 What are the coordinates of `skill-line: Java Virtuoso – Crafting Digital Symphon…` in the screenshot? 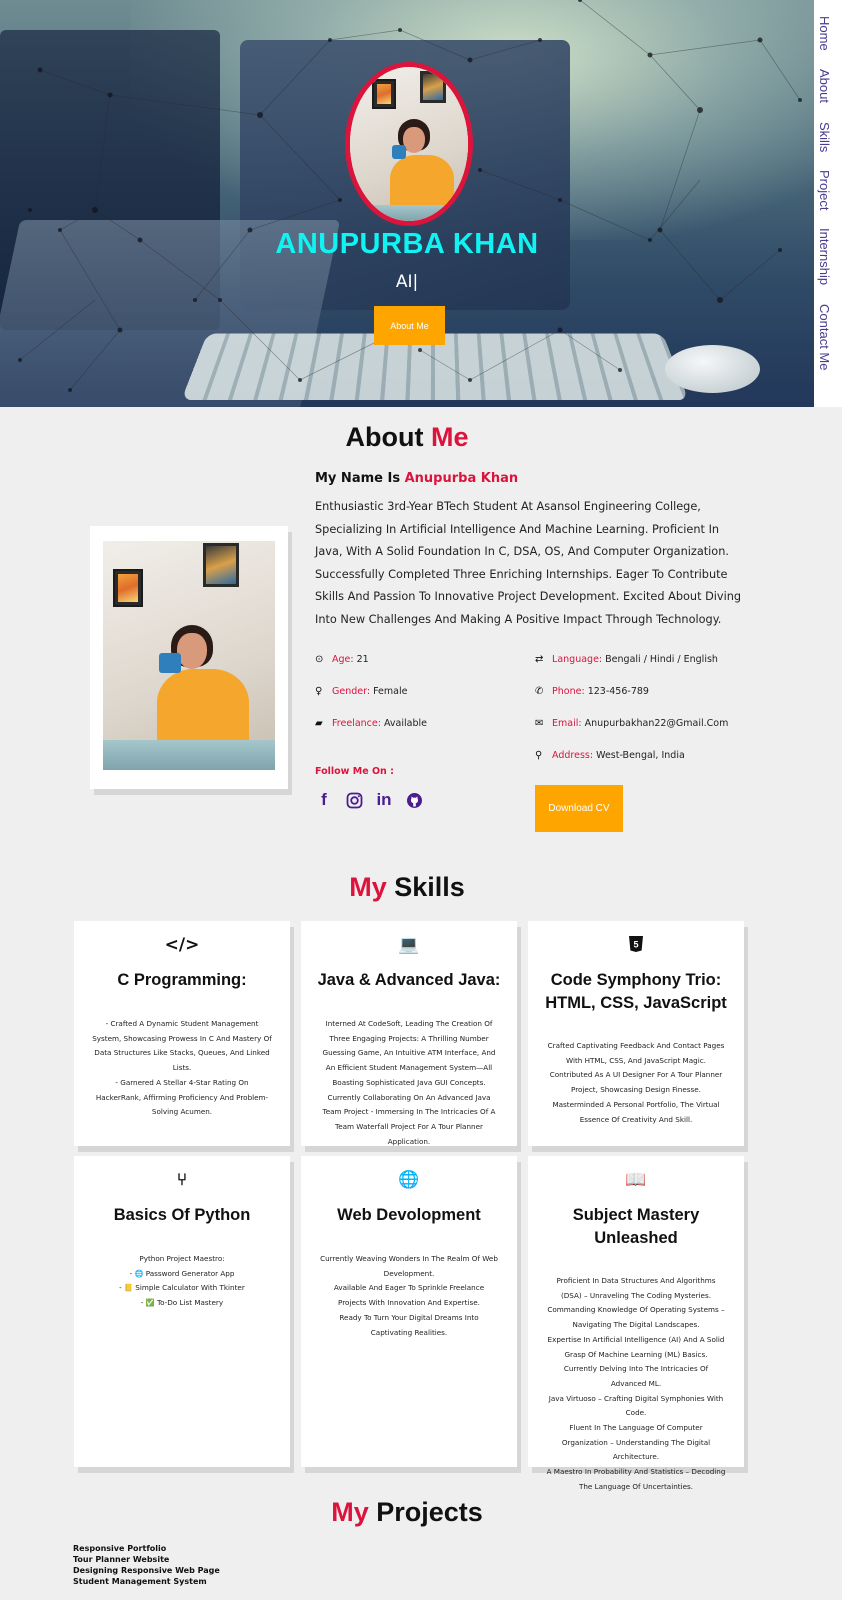 It's located at (636, 1405).